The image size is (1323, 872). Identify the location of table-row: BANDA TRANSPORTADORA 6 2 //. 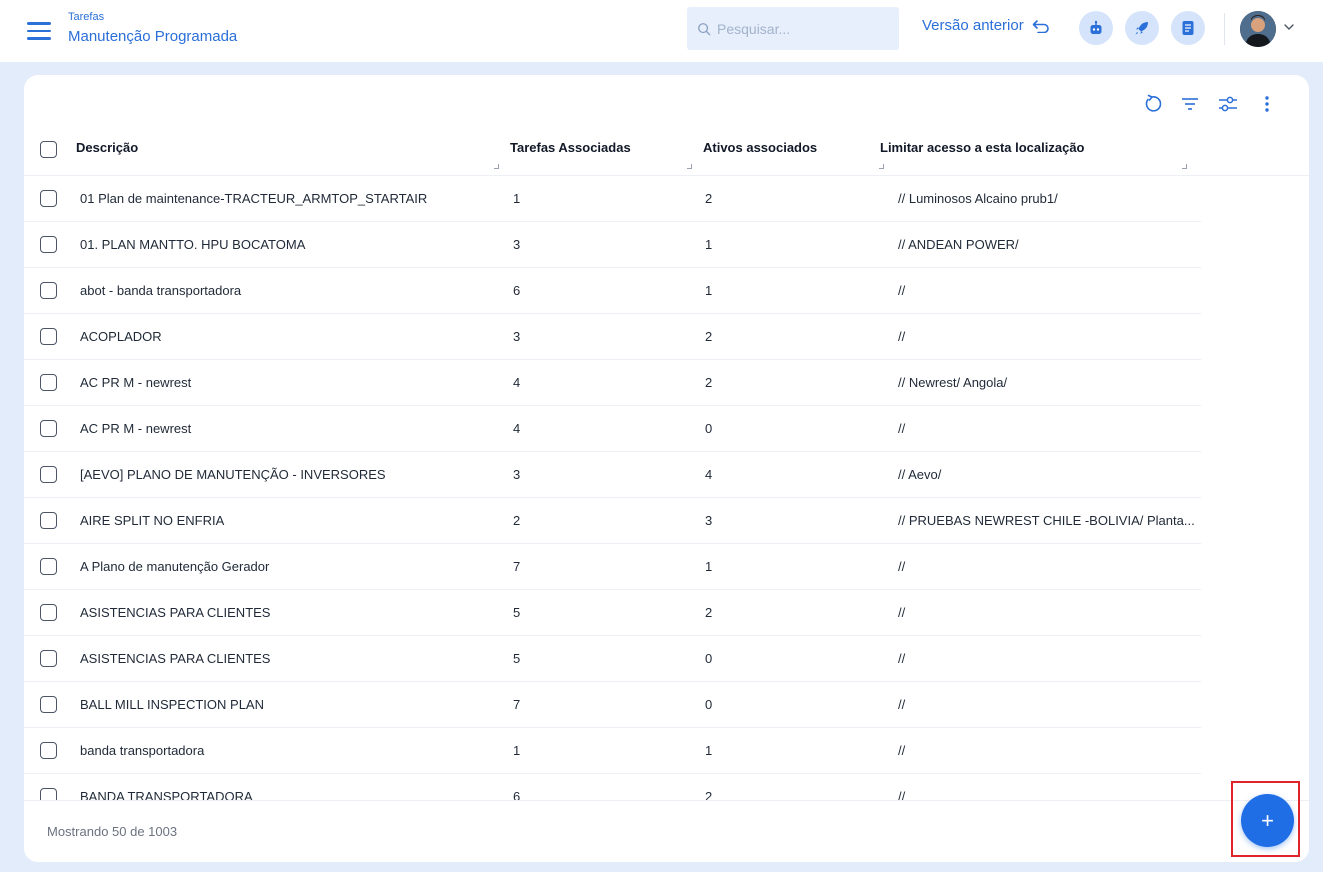
(612, 787).